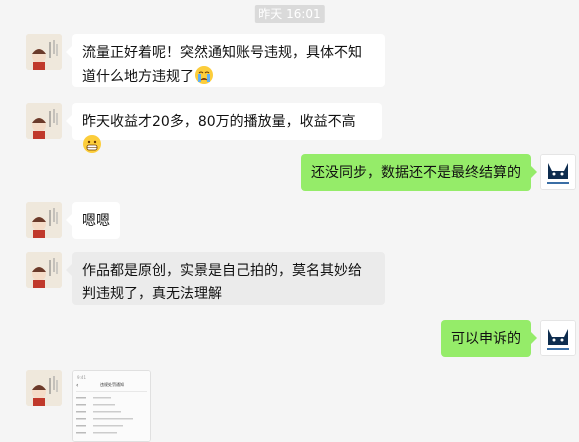  Describe the element at coordinates (92, 148) in the screenshot. I see `grimacing-face-icon` at that location.